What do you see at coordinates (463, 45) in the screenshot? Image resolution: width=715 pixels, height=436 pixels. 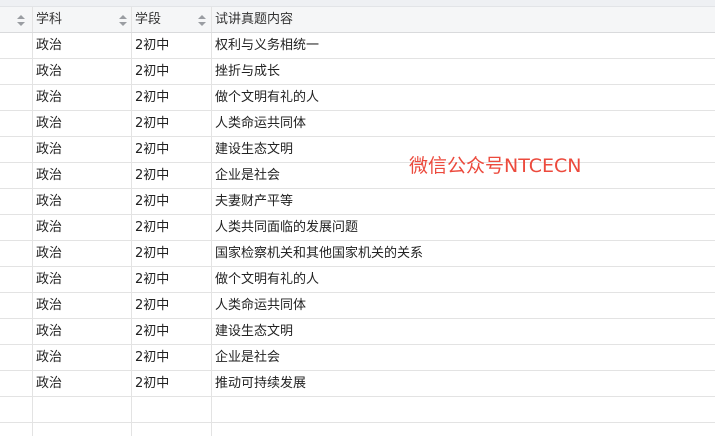 I see `topic-cell: 权利与义务相统一` at bounding box center [463, 45].